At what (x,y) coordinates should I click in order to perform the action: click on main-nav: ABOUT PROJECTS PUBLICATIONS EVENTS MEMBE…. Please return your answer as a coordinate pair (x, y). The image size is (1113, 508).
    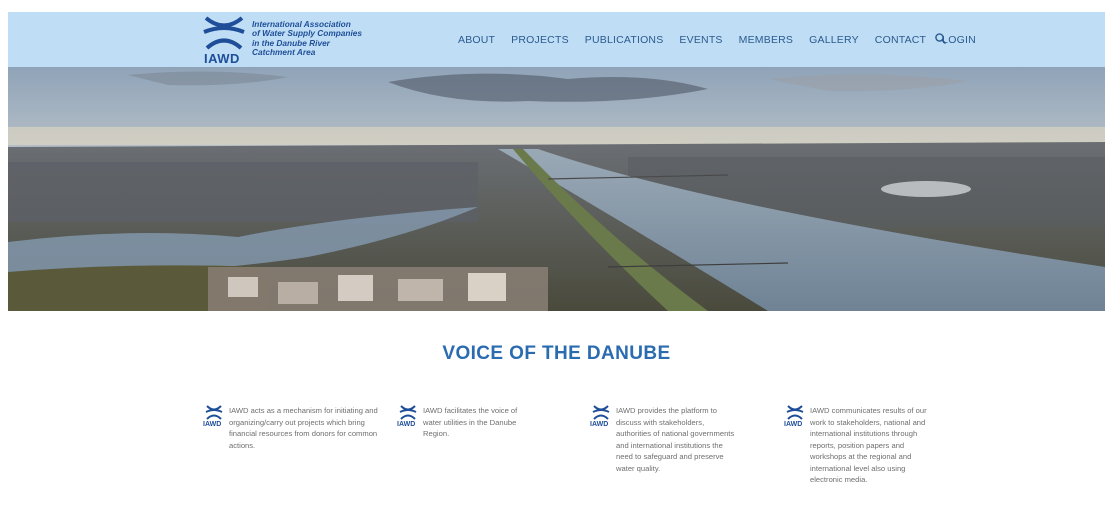
    Looking at the image, I should click on (725, 40).